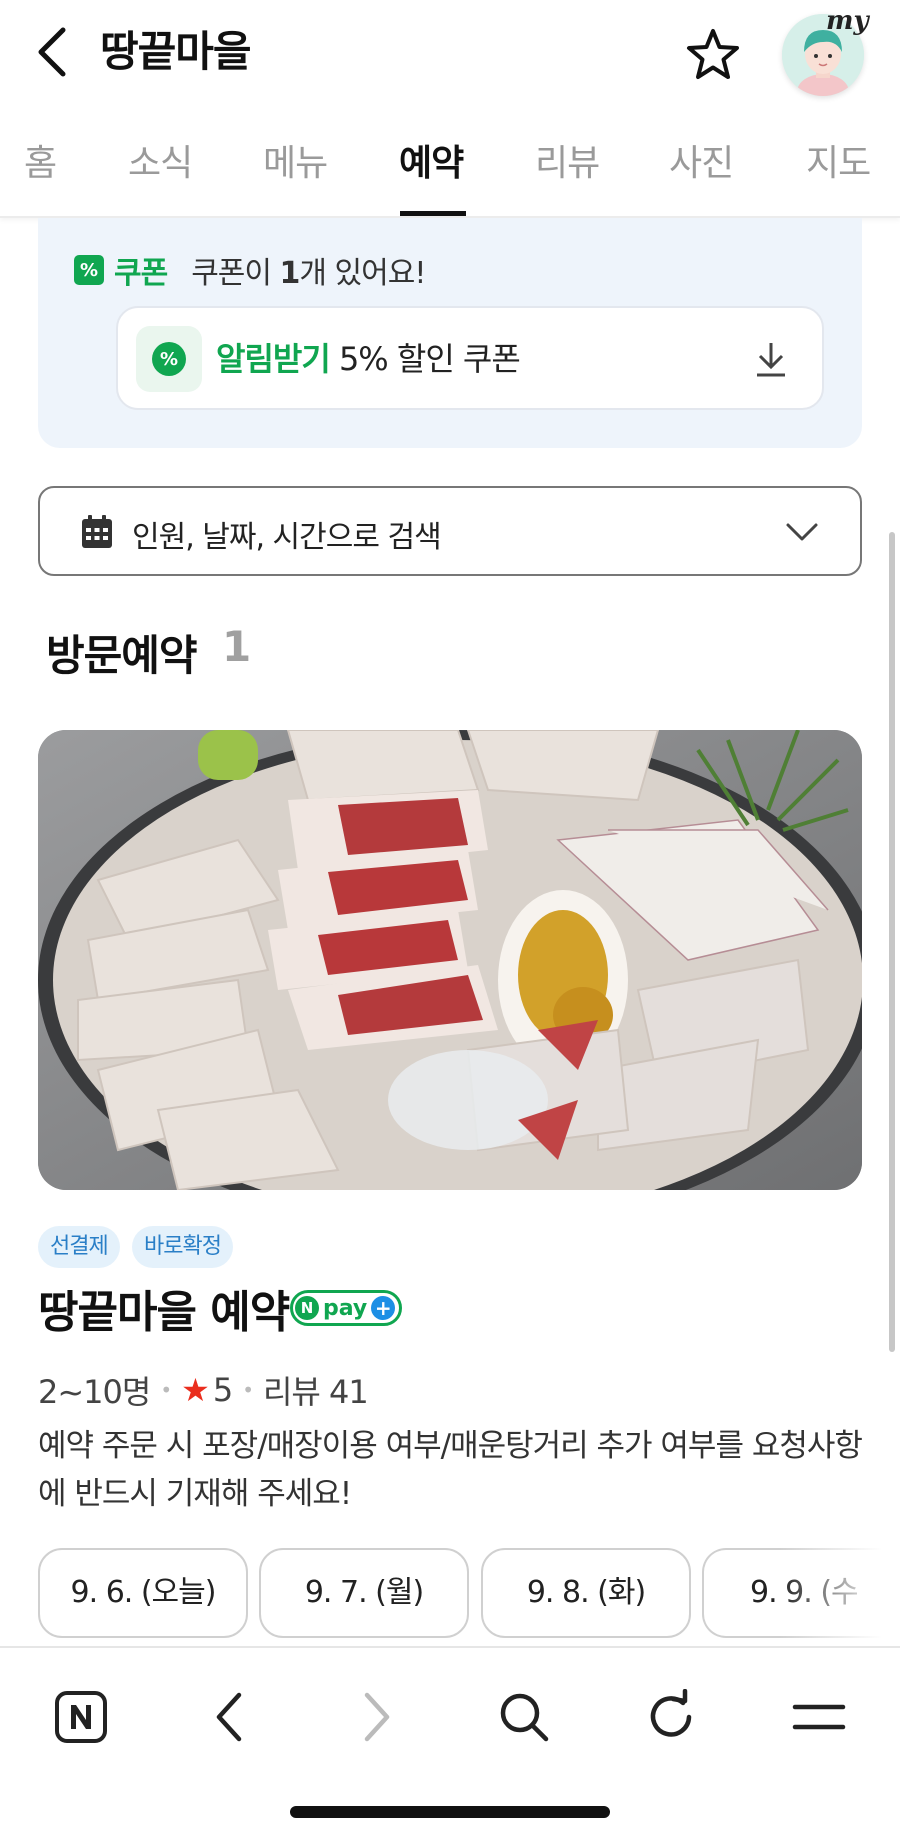 The width and height of the screenshot is (900, 1831). I want to click on chip-fade-overlay, so click(840, 1592).